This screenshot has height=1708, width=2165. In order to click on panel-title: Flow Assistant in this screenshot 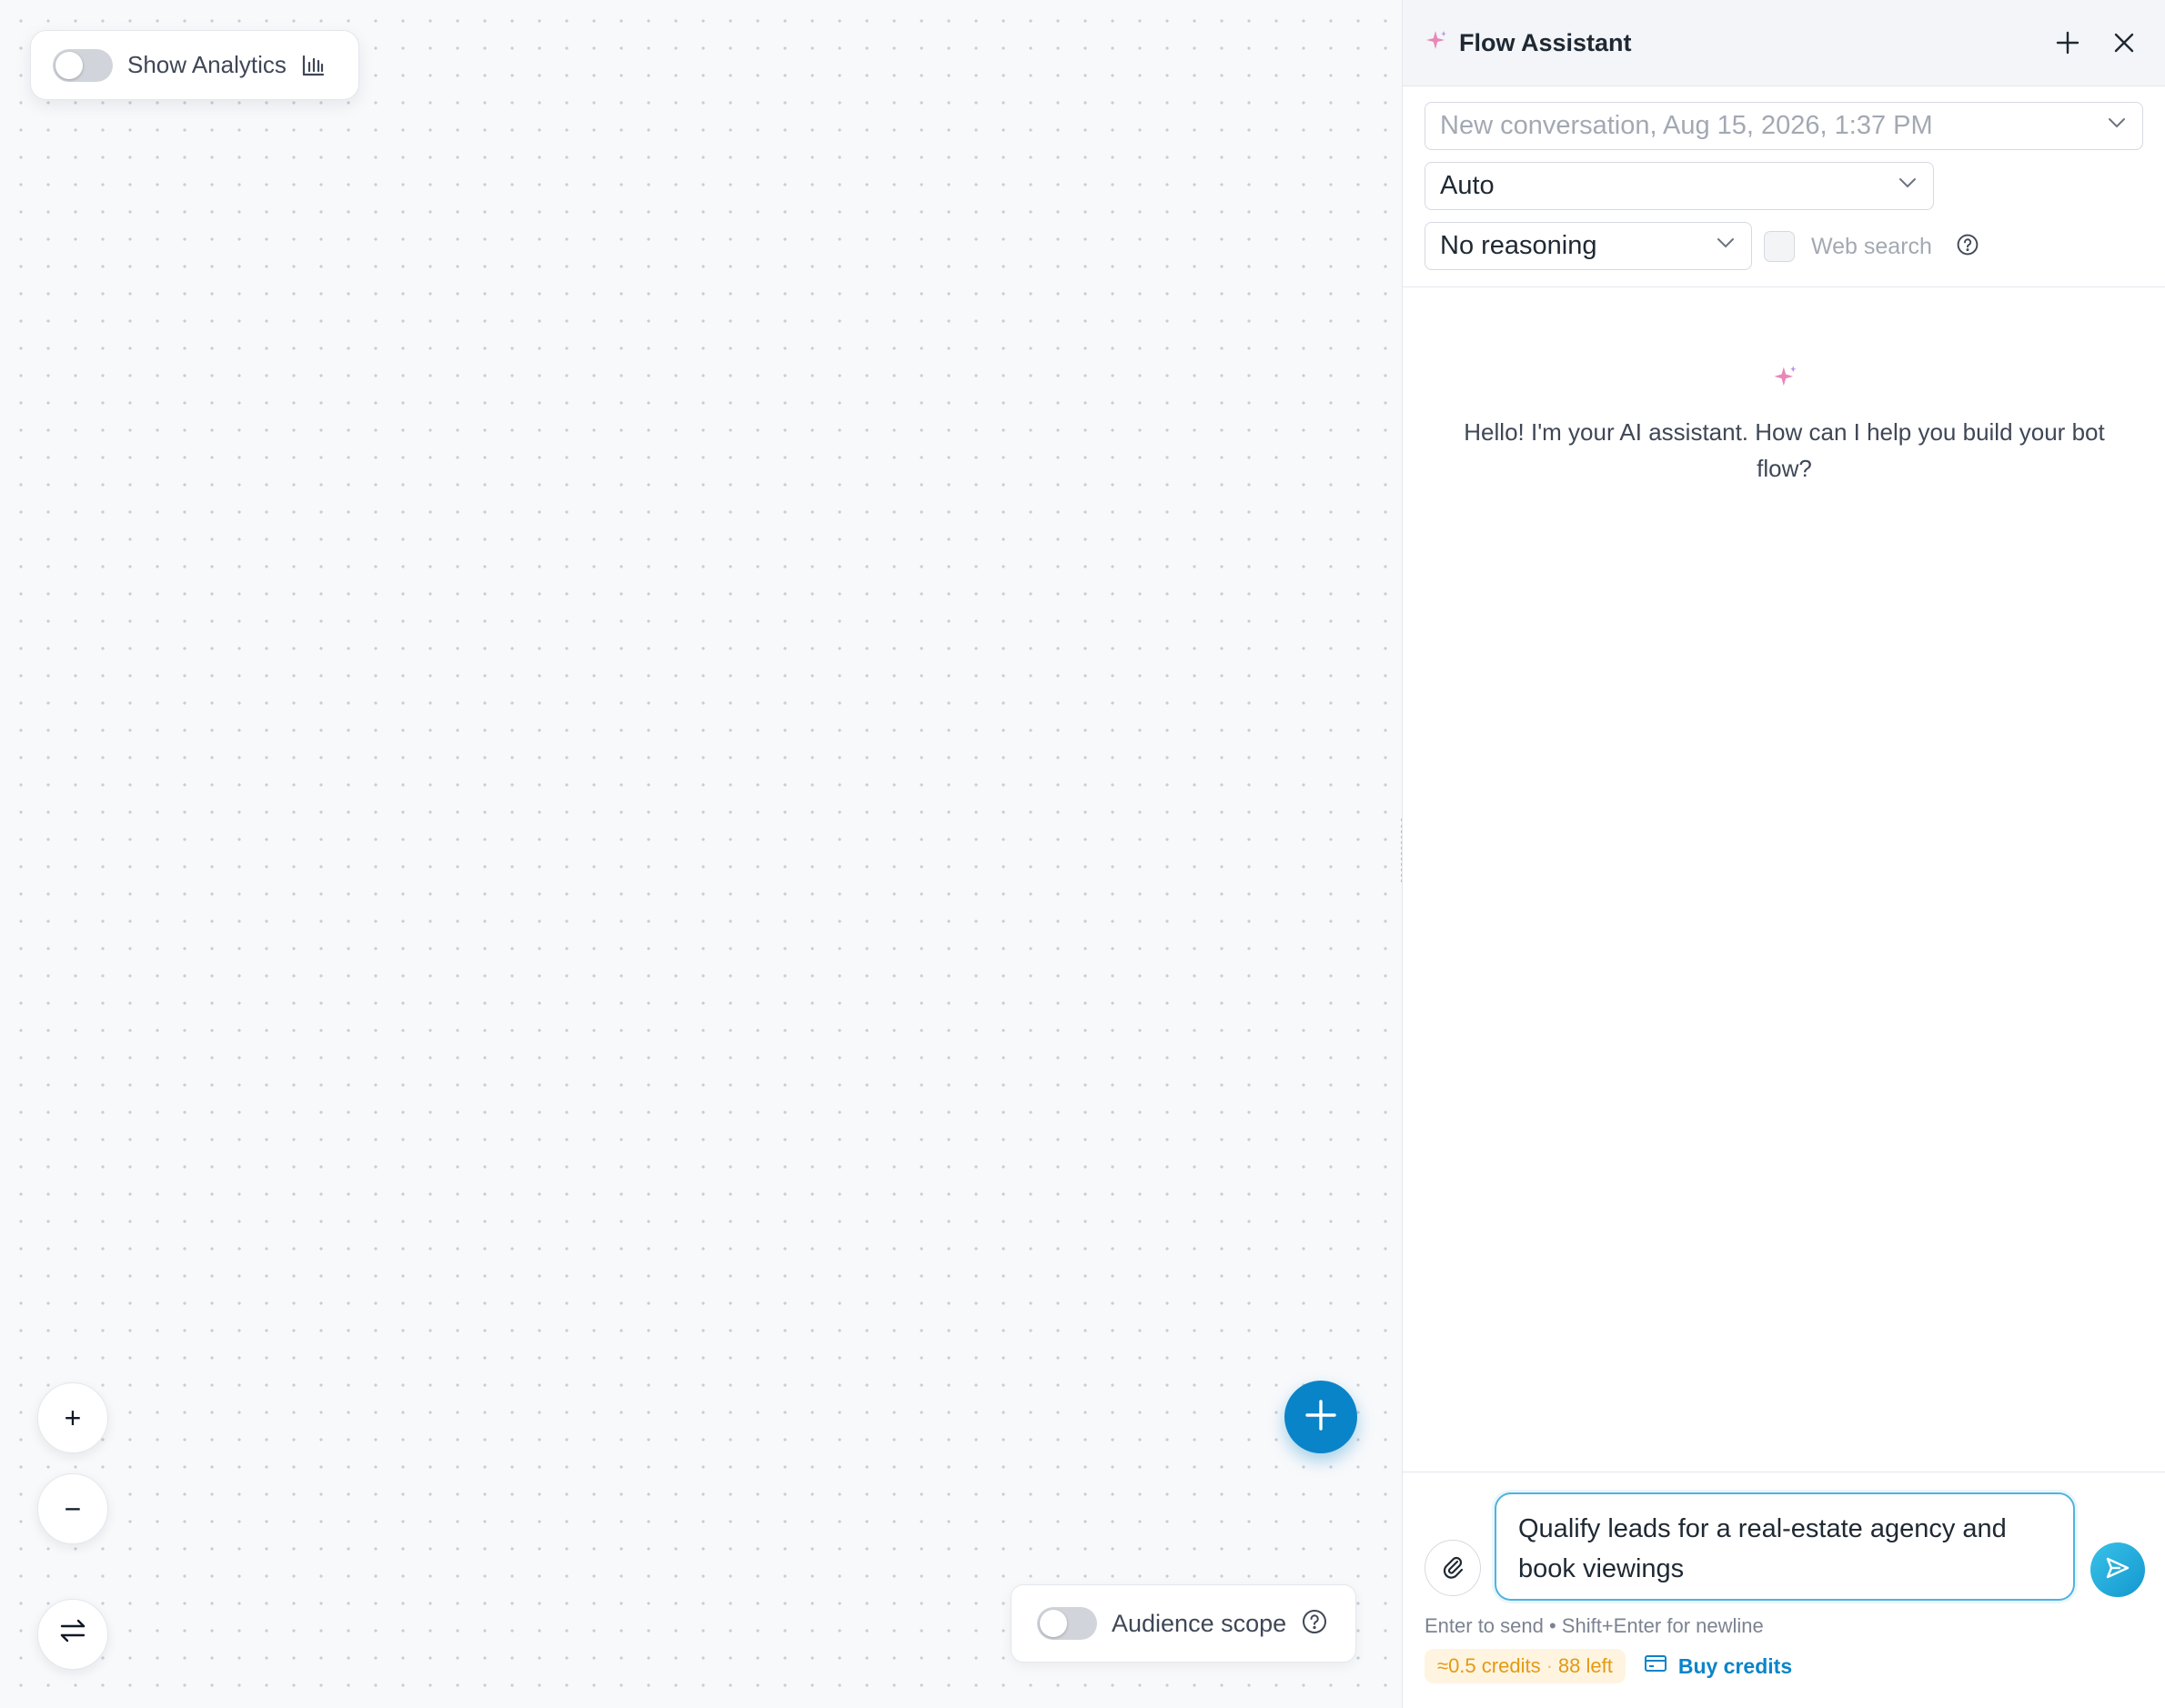, I will do `click(1546, 42)`.